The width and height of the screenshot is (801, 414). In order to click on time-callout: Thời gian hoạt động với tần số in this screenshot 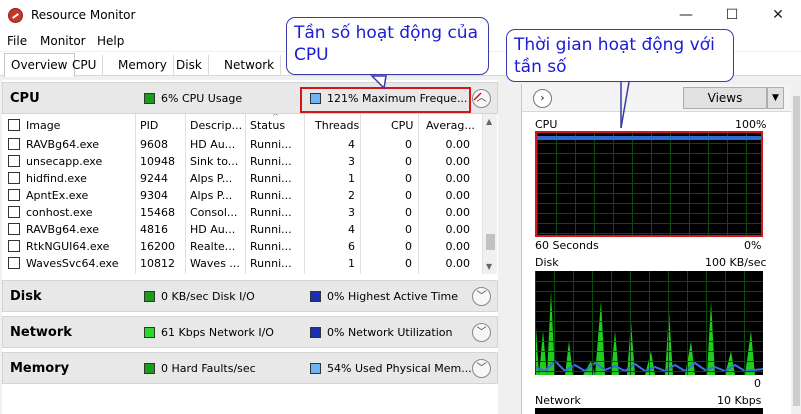, I will do `click(620, 55)`.